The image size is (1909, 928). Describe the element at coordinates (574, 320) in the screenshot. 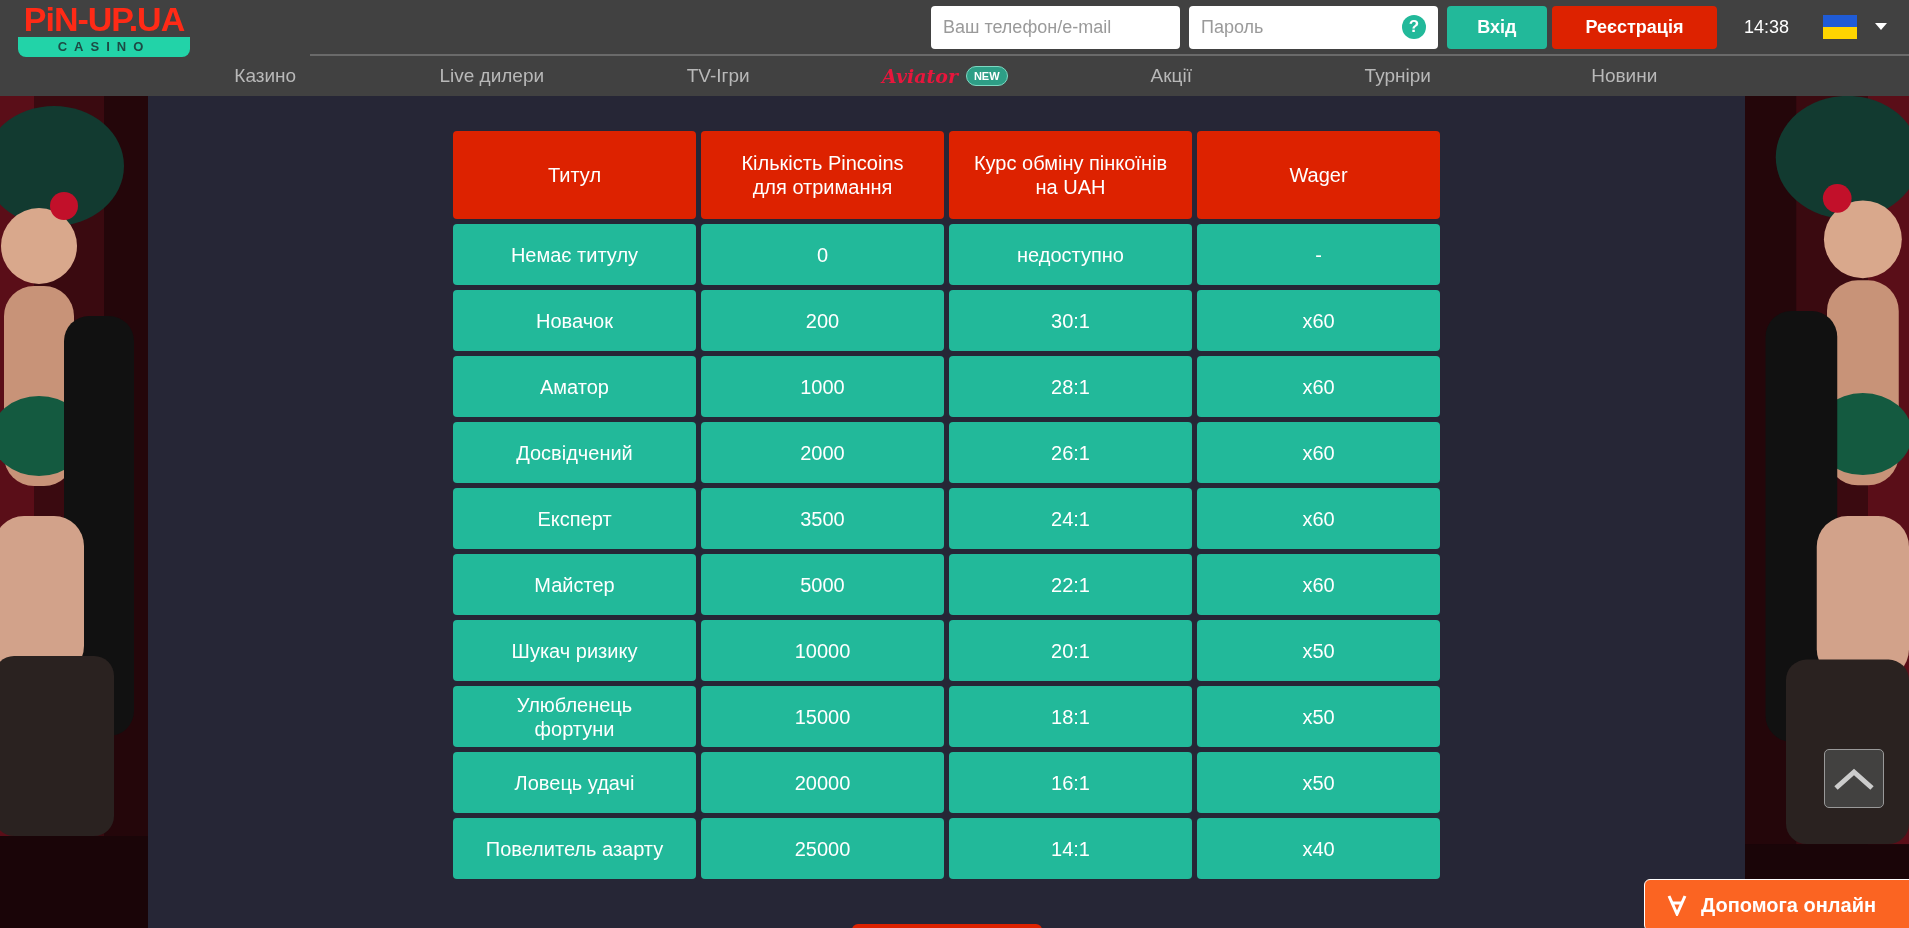

I see `table-cell: Новачок` at that location.